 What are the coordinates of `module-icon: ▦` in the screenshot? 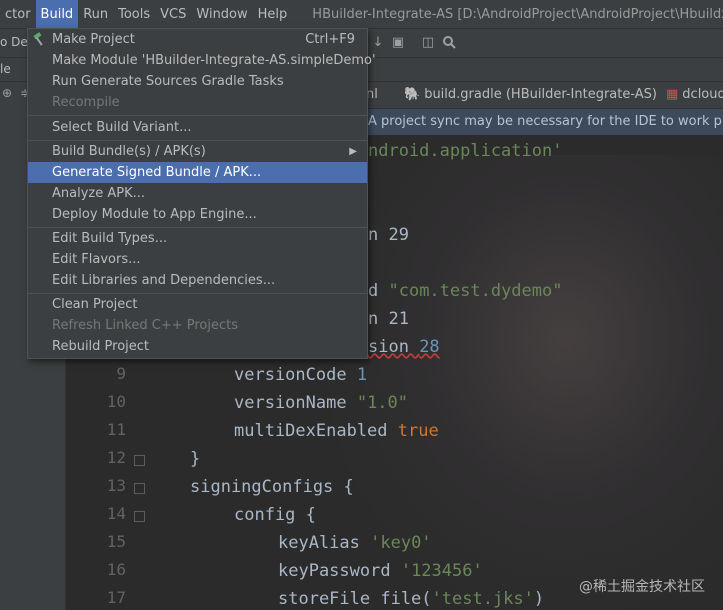 It's located at (672, 94).